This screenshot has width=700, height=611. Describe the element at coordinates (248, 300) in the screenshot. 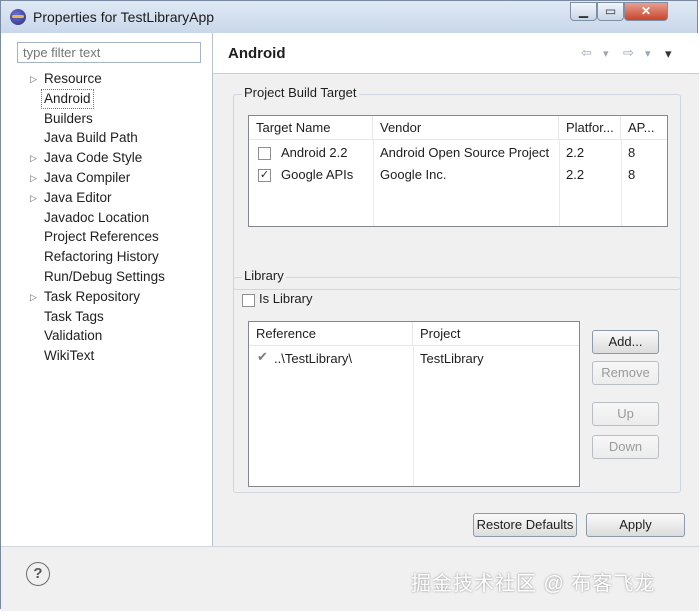

I see `is-library-checkbox` at that location.